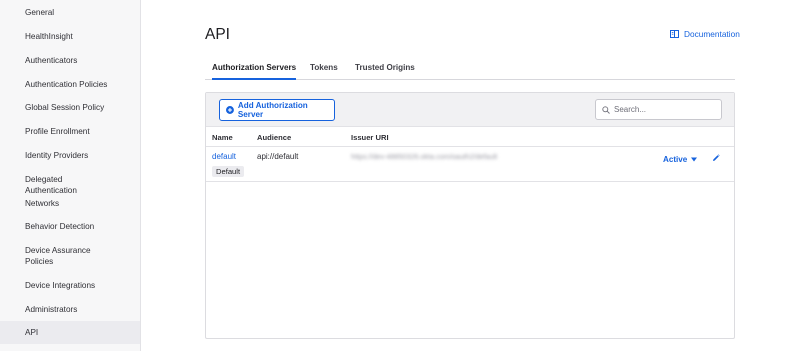 The height and width of the screenshot is (351, 800). Describe the element at coordinates (70, 309) in the screenshot. I see `sidebar-item-administrators: Administrators` at that location.